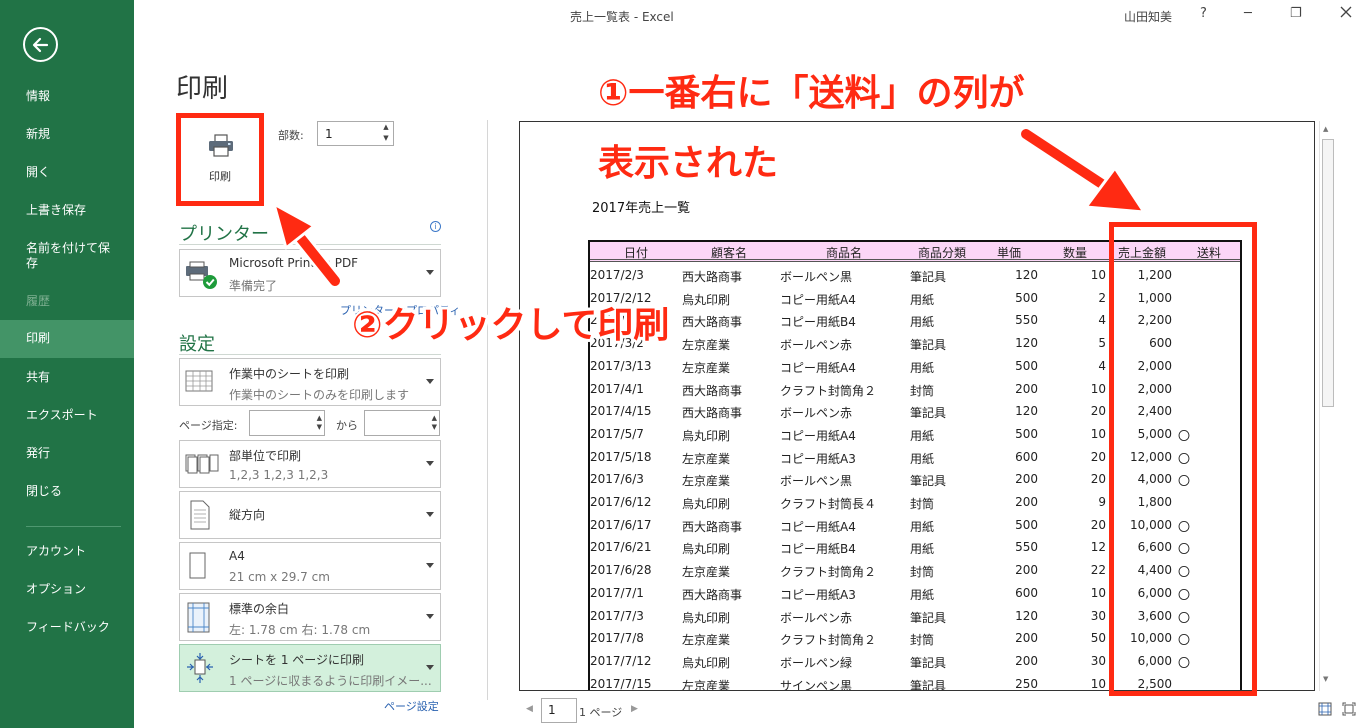  I want to click on margins-dropdown: 標準の余白 左: 1.78 cm 右: 1.78 cm, so click(310, 617).